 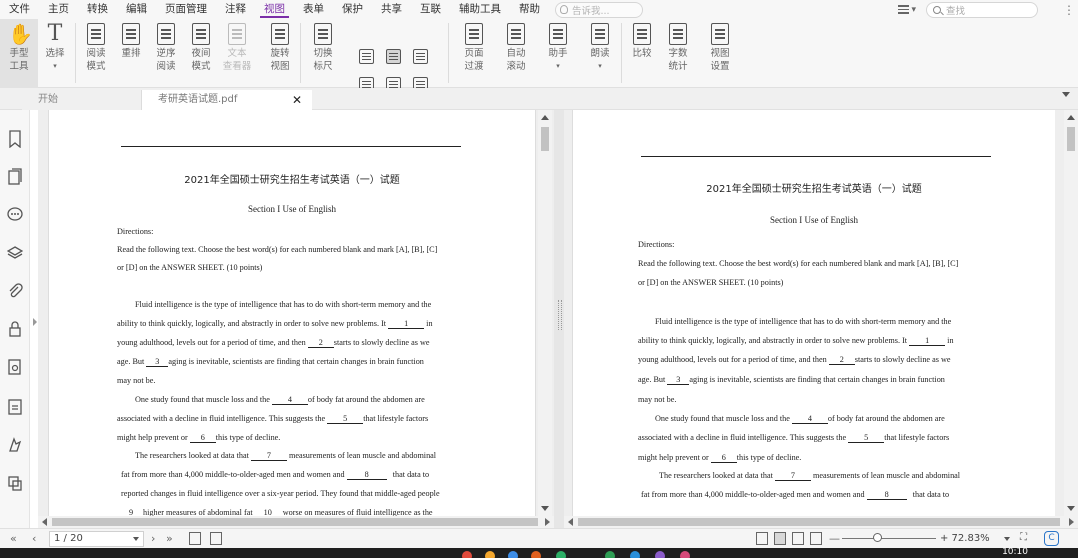 What do you see at coordinates (15, 253) in the screenshot?
I see `layers-icon` at bounding box center [15, 253].